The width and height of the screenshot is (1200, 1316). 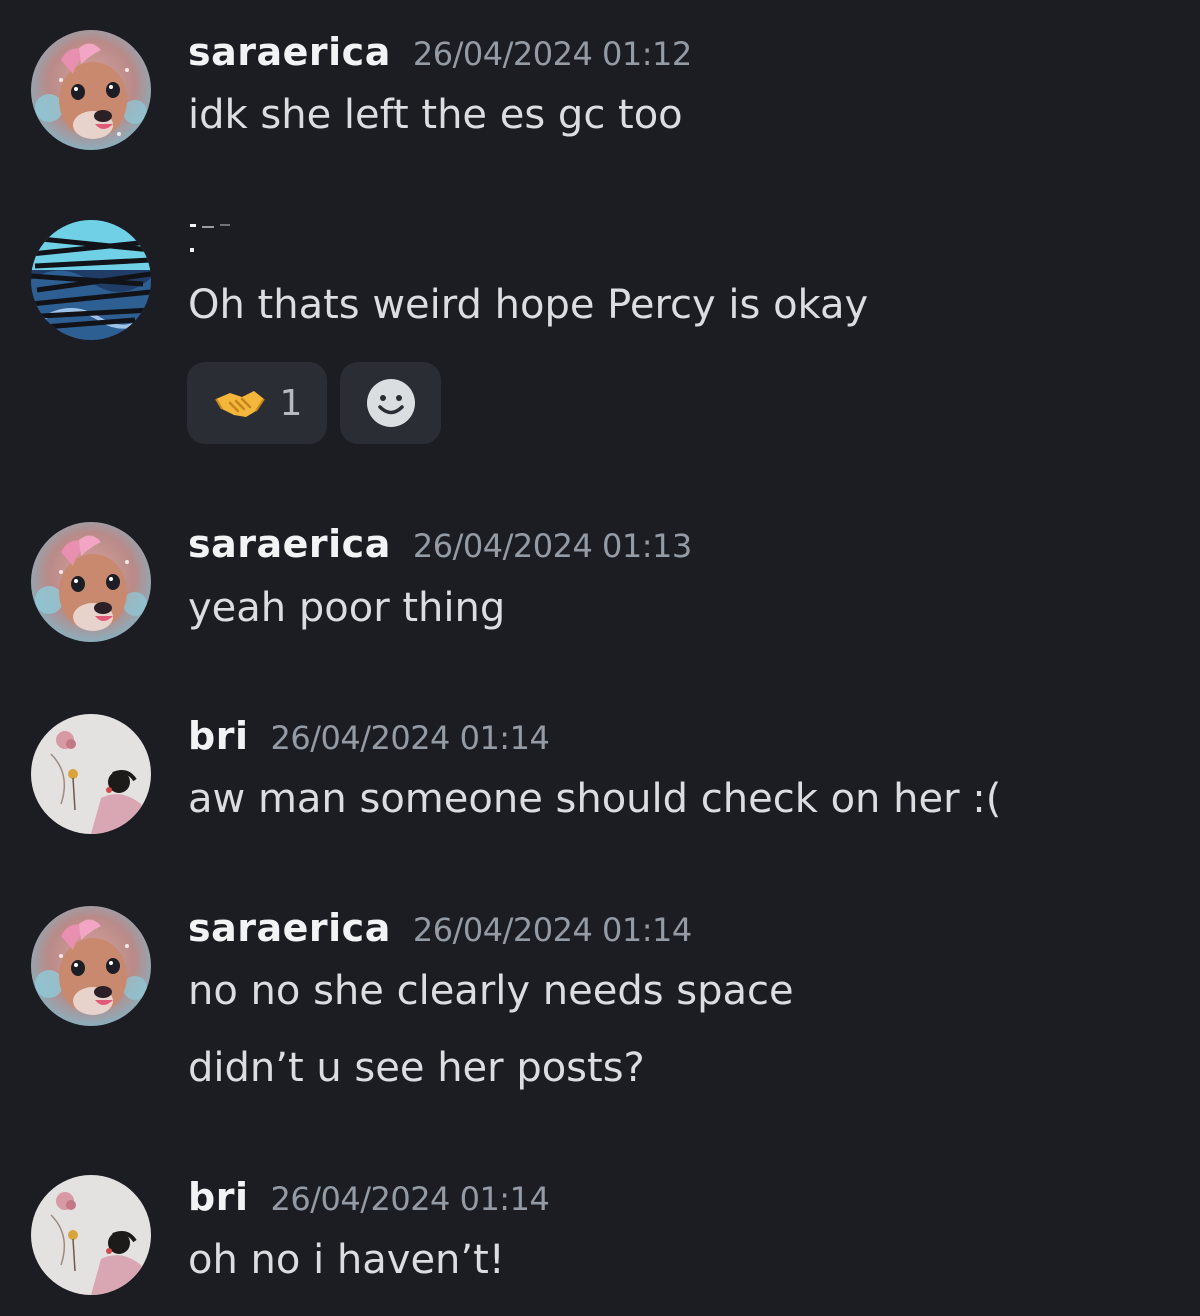 I want to click on add-reaction-button, so click(x=390, y=403).